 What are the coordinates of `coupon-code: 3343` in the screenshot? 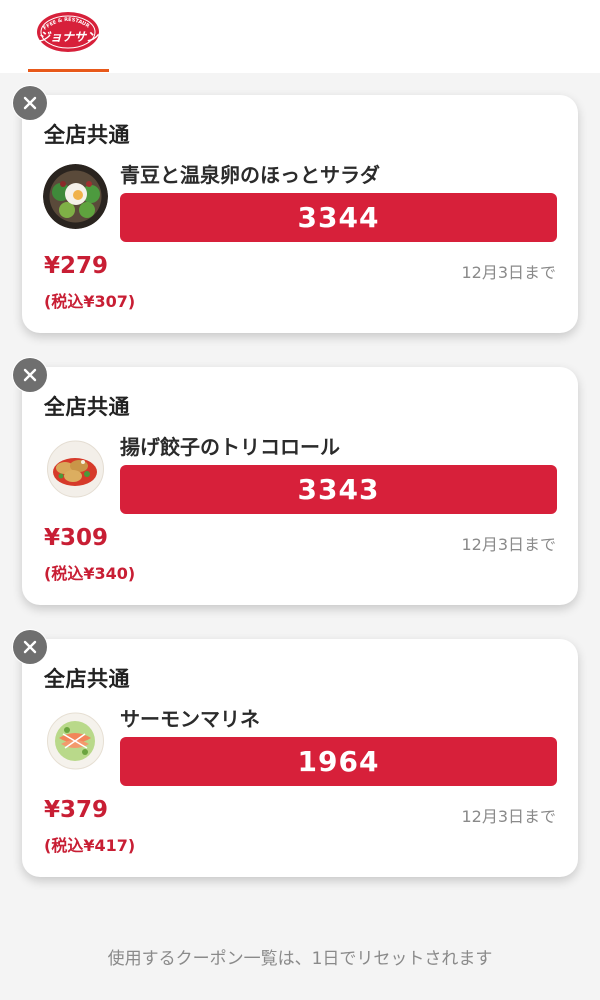 It's located at (338, 489).